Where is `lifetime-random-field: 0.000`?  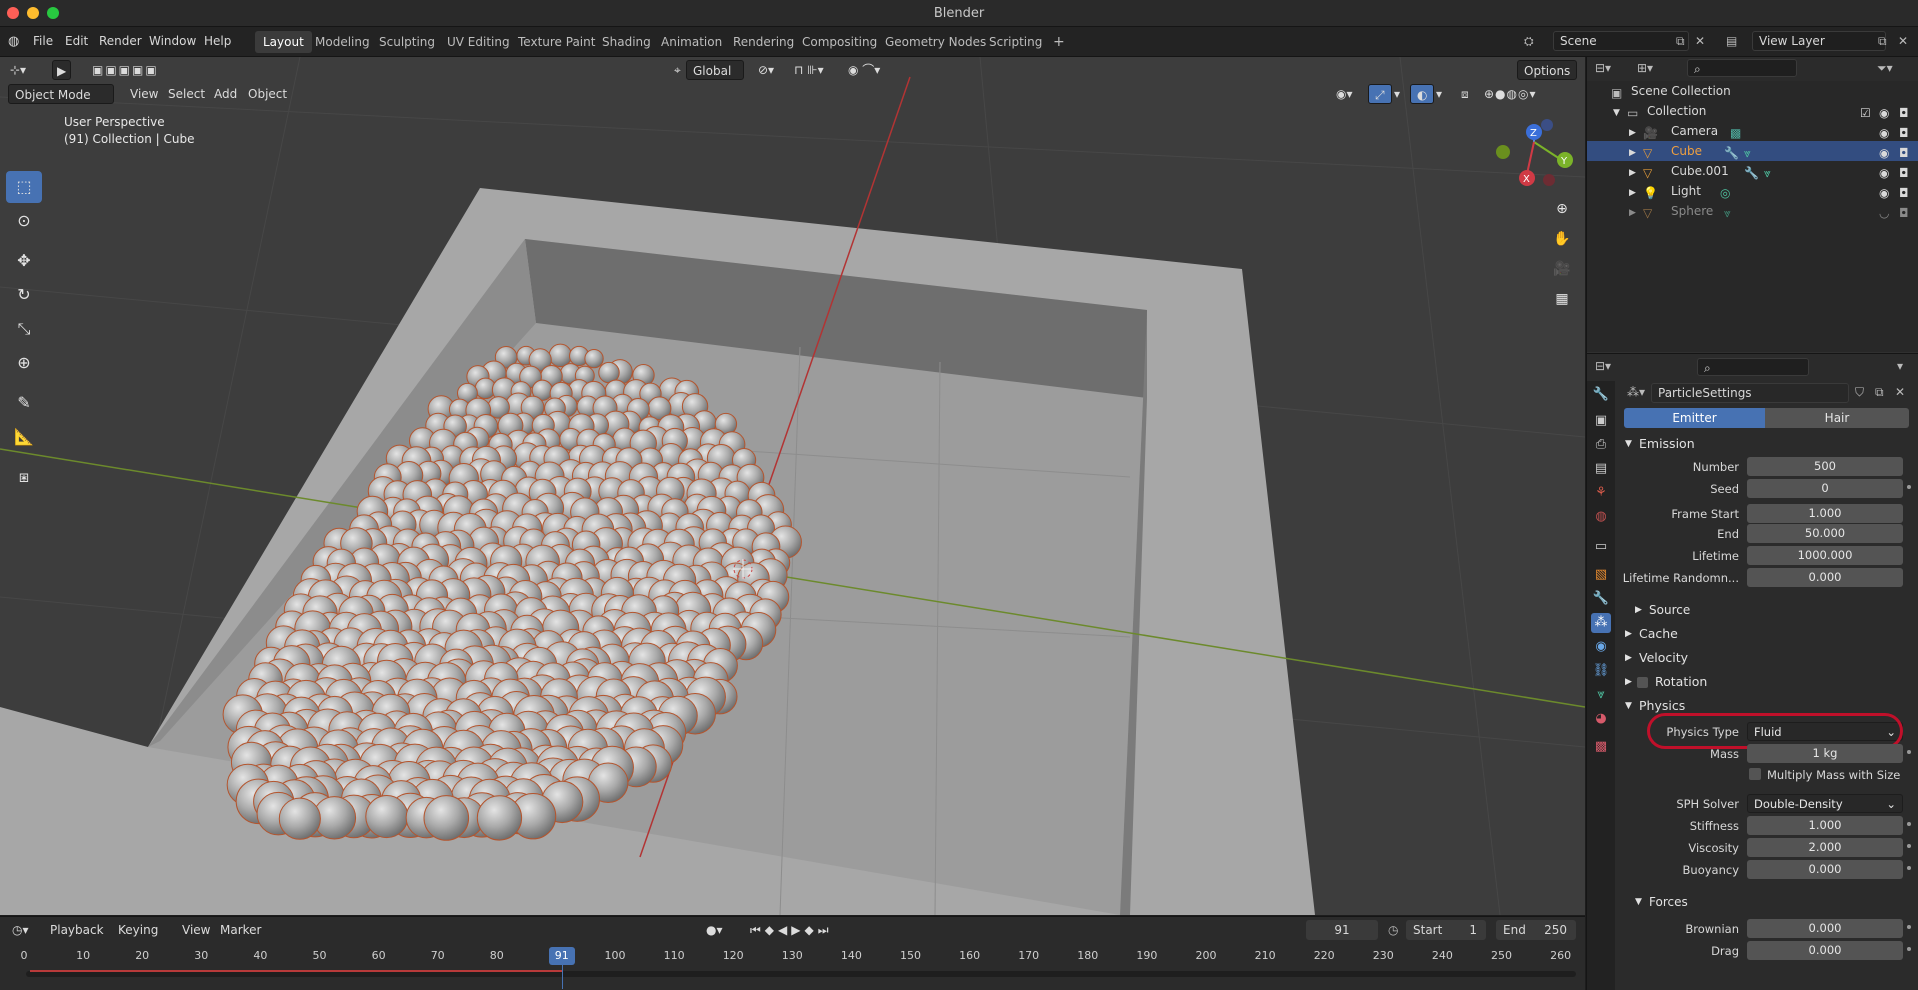 lifetime-random-field: 0.000 is located at coordinates (1825, 577).